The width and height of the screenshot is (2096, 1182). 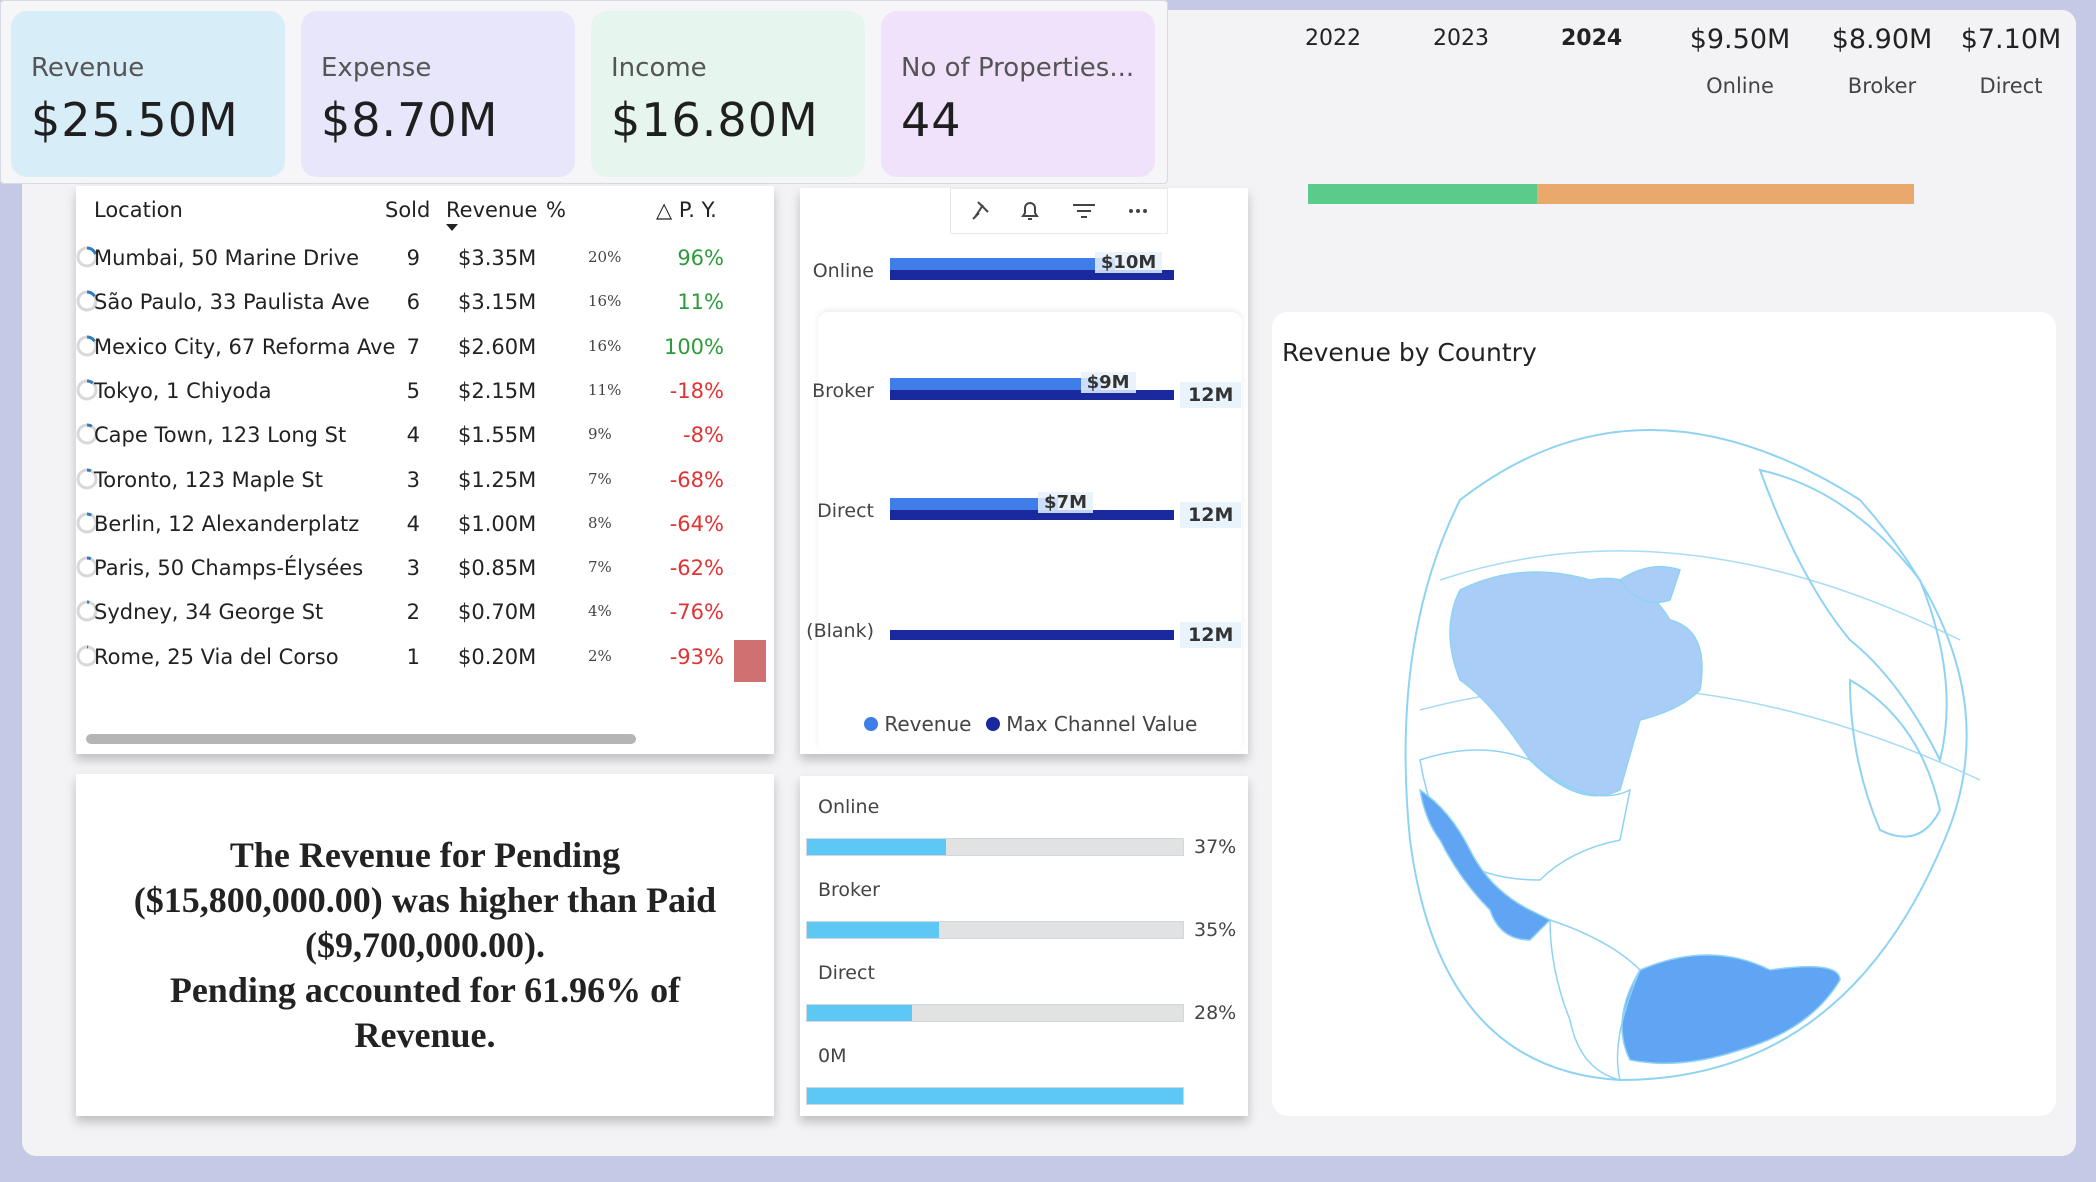 What do you see at coordinates (1576, 684) in the screenshot?
I see `country-canada` at bounding box center [1576, 684].